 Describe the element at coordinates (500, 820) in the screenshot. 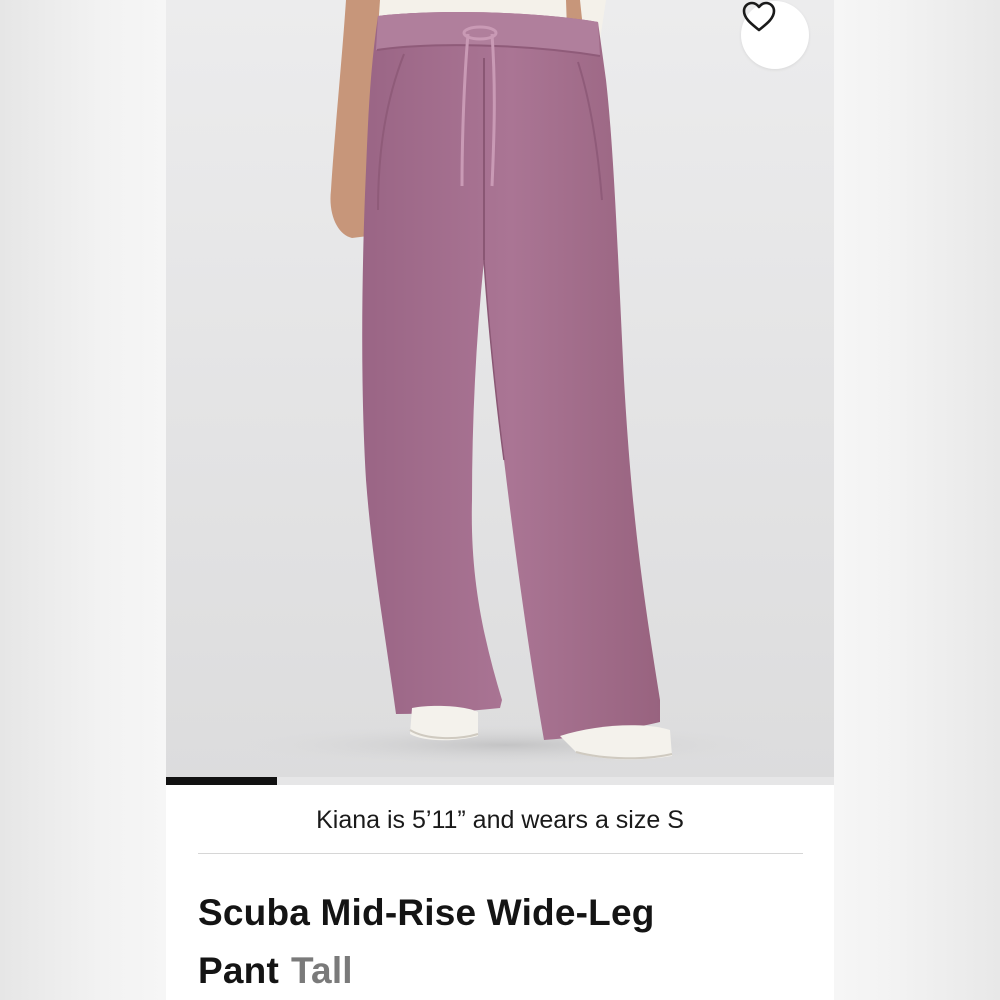

I see `model-size-caption: Kiana is 5’11” and wears a size S` at that location.